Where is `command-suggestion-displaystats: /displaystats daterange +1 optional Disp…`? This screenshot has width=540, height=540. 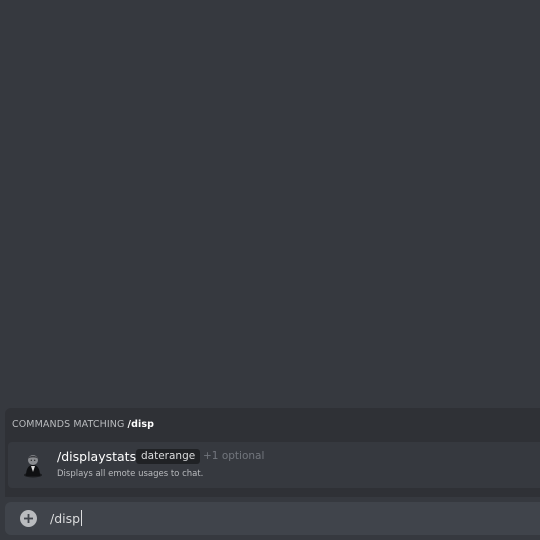
command-suggestion-displaystats: /displaystats daterange +1 optional Disp… is located at coordinates (274, 465).